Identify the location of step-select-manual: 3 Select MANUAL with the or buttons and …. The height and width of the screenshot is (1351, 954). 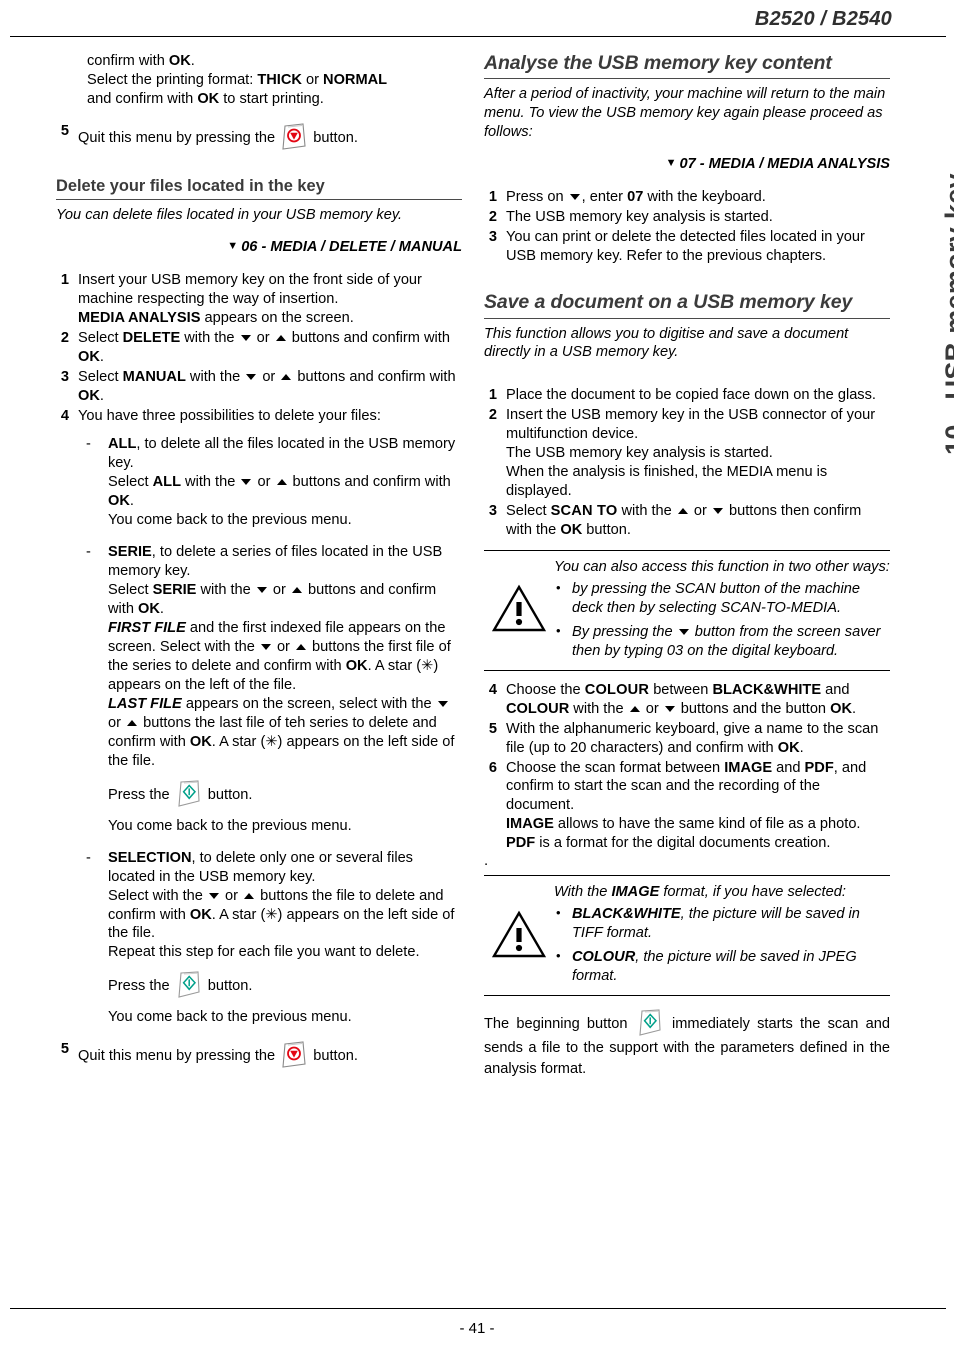
(259, 387).